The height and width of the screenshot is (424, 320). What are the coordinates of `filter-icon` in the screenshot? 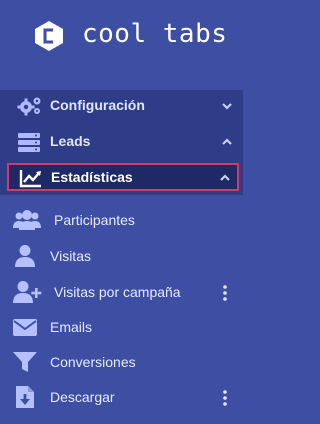 It's located at (27, 362).